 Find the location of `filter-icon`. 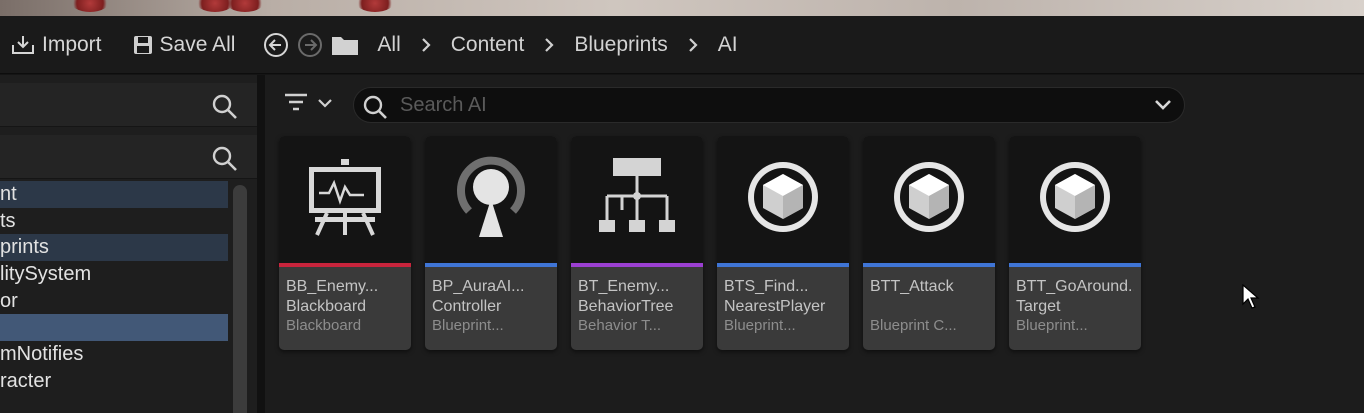

filter-icon is located at coordinates (296, 104).